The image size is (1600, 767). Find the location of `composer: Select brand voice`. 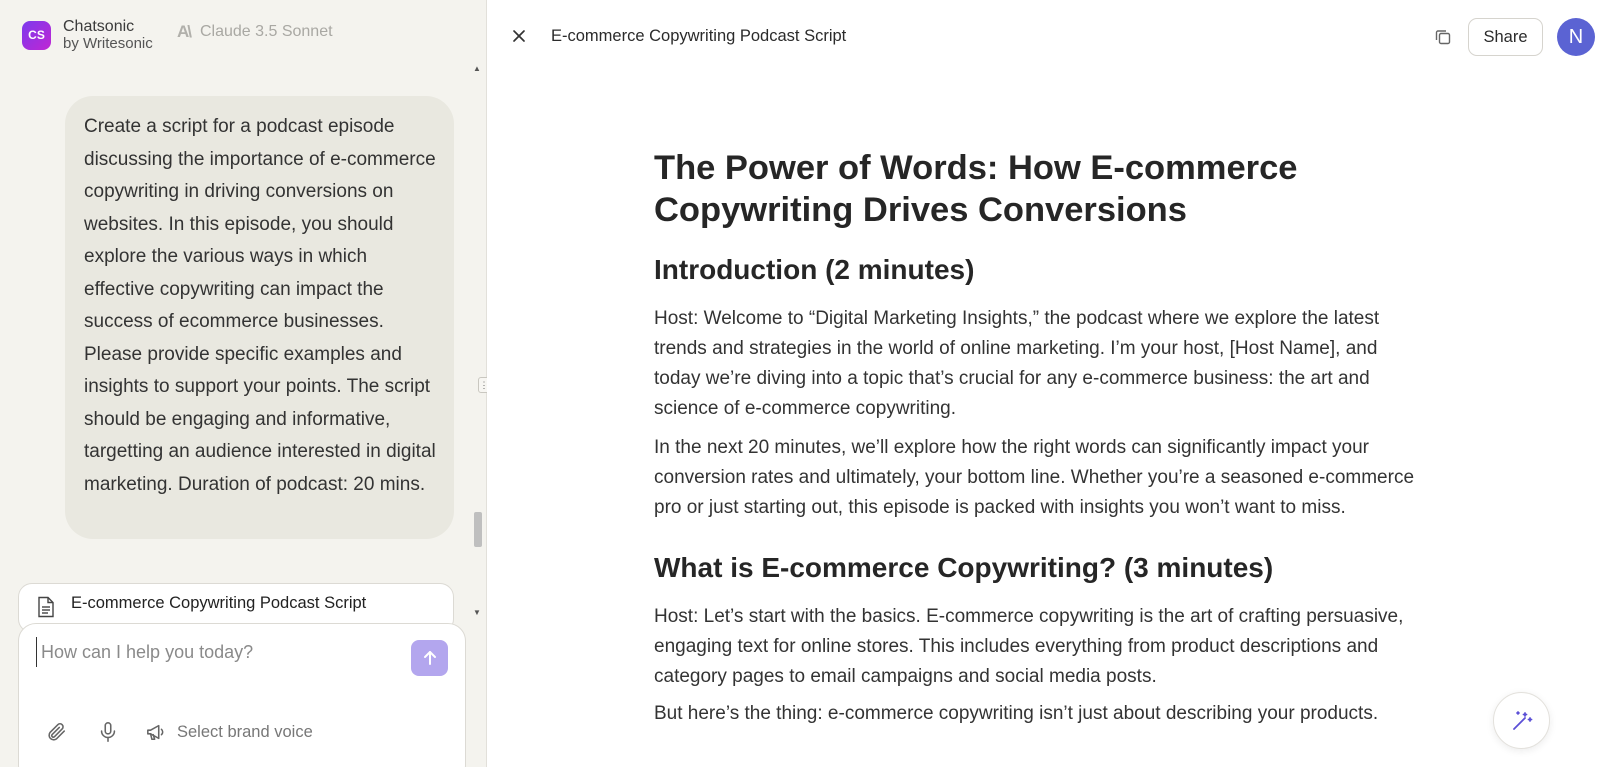

composer: Select brand voice is located at coordinates (242, 695).